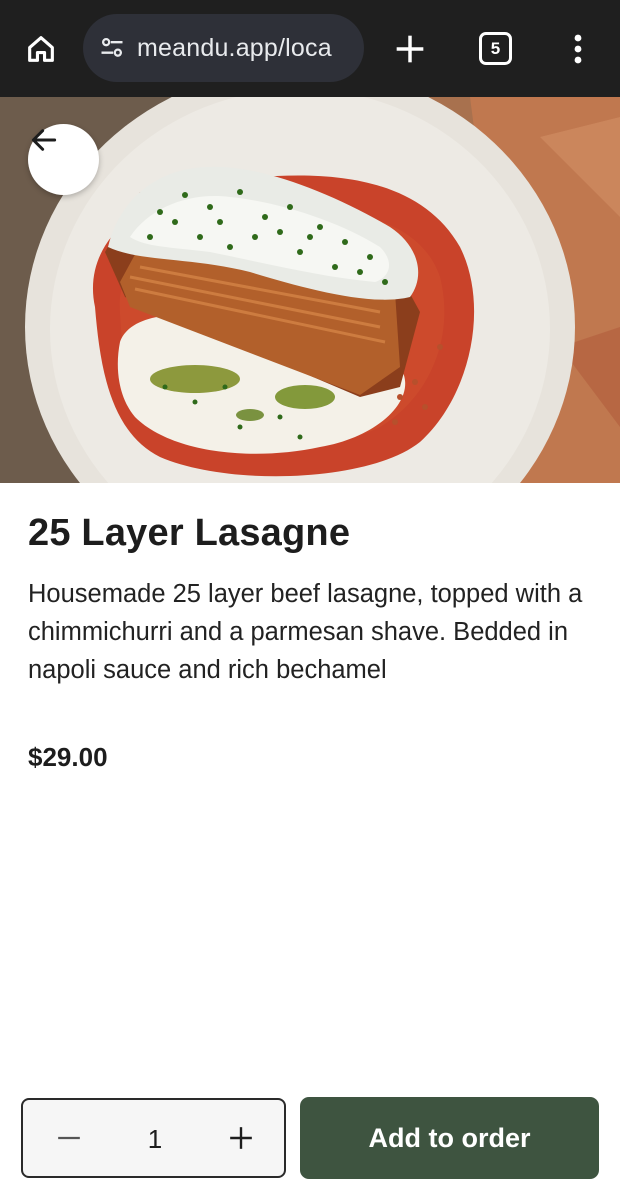 The height and width of the screenshot is (1200, 620). Describe the element at coordinates (68, 757) in the screenshot. I see `item-price: $29.00` at that location.